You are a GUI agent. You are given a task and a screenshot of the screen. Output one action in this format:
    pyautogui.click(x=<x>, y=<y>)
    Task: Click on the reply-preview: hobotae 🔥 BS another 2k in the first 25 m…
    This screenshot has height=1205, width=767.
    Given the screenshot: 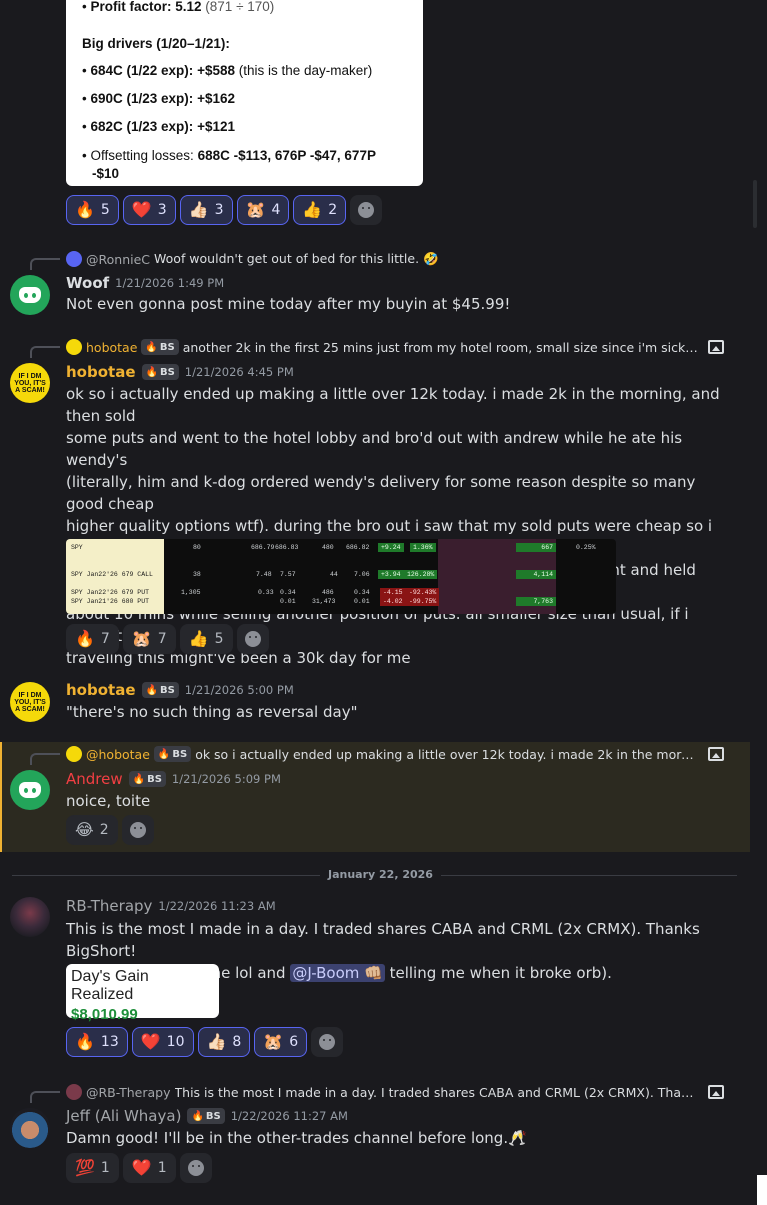 What is the action you would take?
    pyautogui.click(x=382, y=347)
    